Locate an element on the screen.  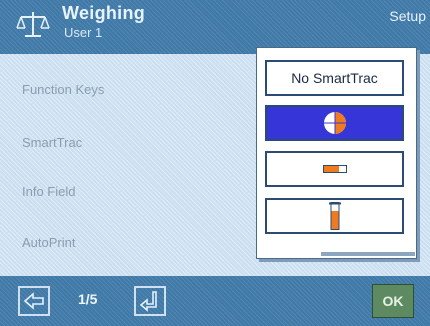
circle-smarttrac-icon is located at coordinates (334, 123).